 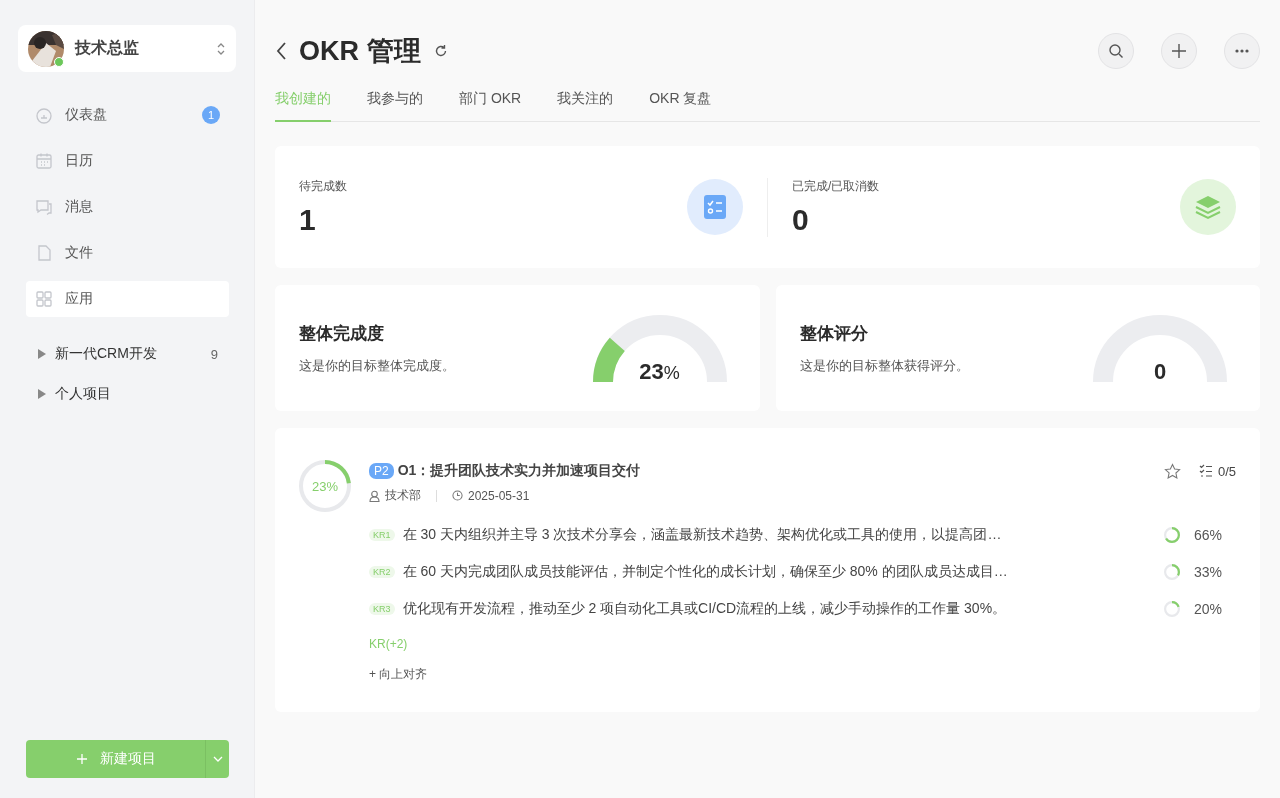 I want to click on chevron-down-icon, so click(x=217, y=759).